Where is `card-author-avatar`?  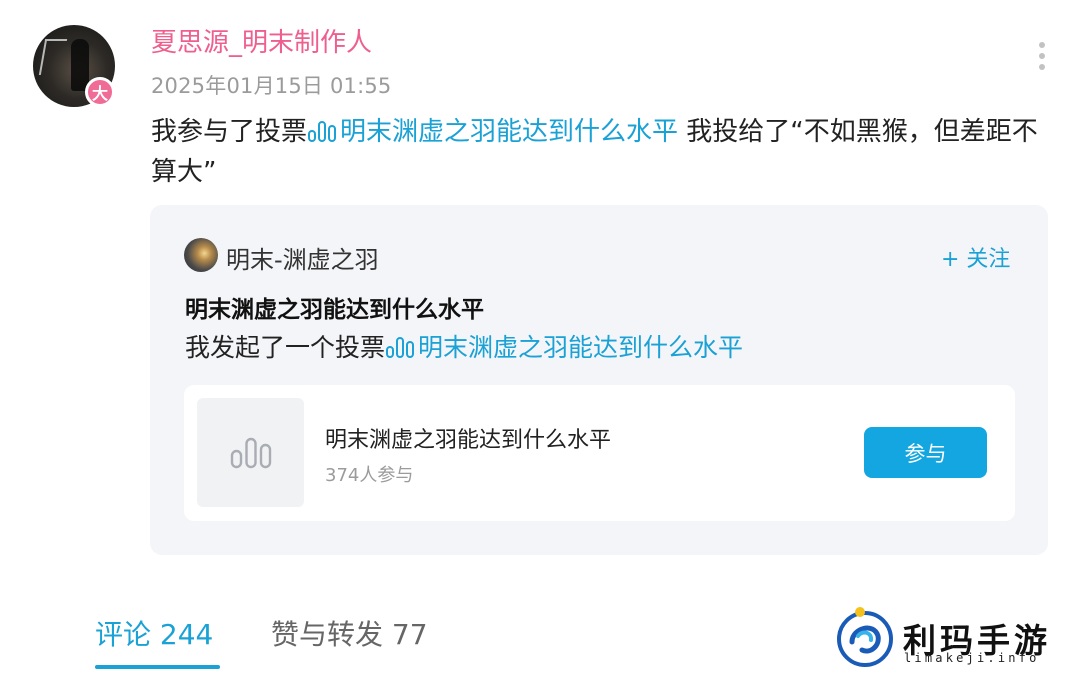
card-author-avatar is located at coordinates (201, 255).